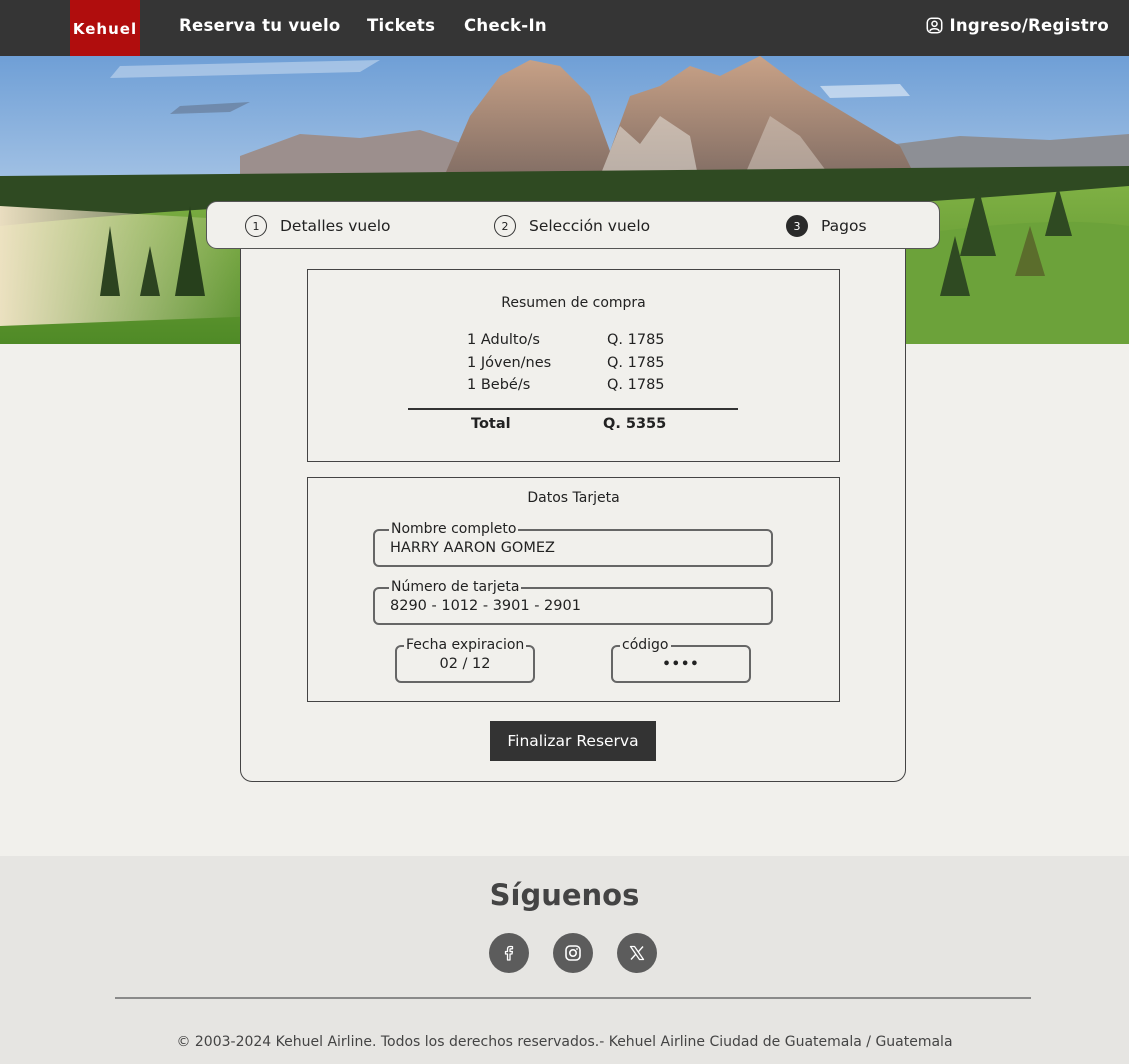 Image resolution: width=1129 pixels, height=1064 pixels. What do you see at coordinates (573, 303) in the screenshot?
I see `summary-title: Resumen de compra` at bounding box center [573, 303].